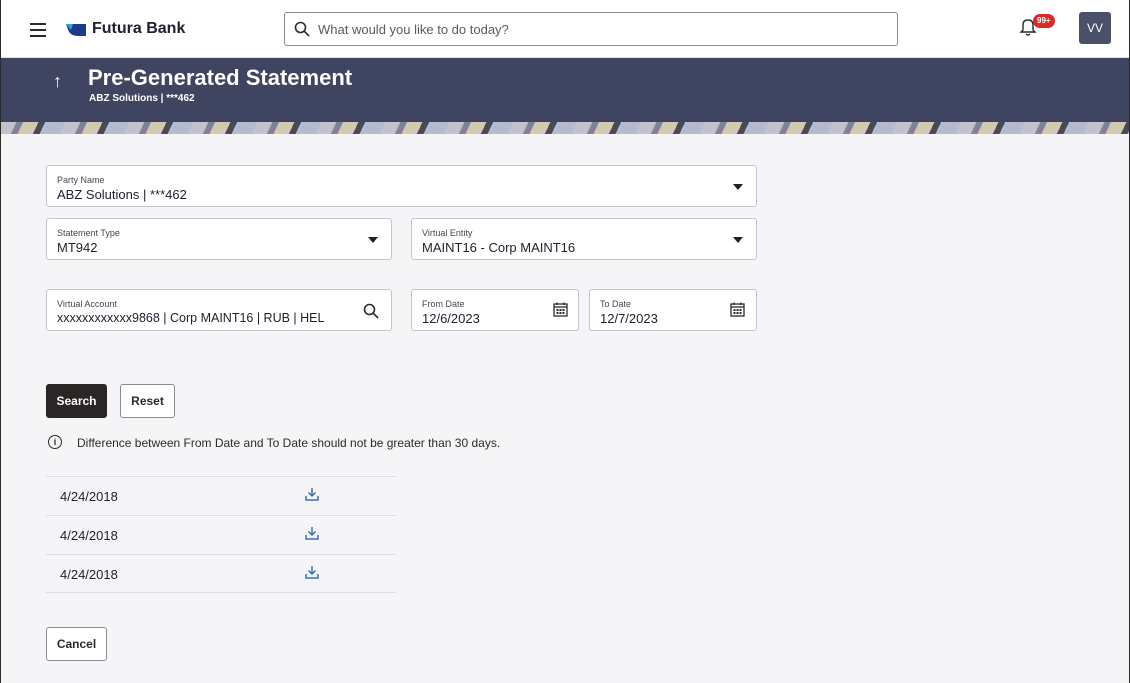 The image size is (1130, 683). I want to click on back-arrow-icon: ↑, so click(57, 81).